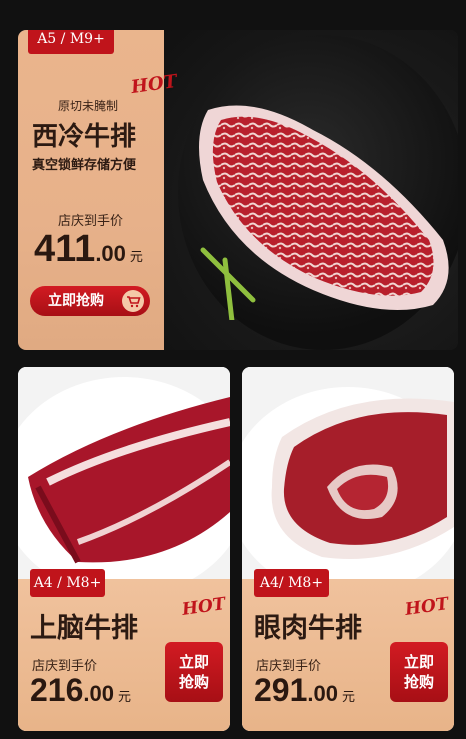  What do you see at coordinates (322, 693) in the screenshot?
I see `ribeye-price-decimal: .00` at bounding box center [322, 693].